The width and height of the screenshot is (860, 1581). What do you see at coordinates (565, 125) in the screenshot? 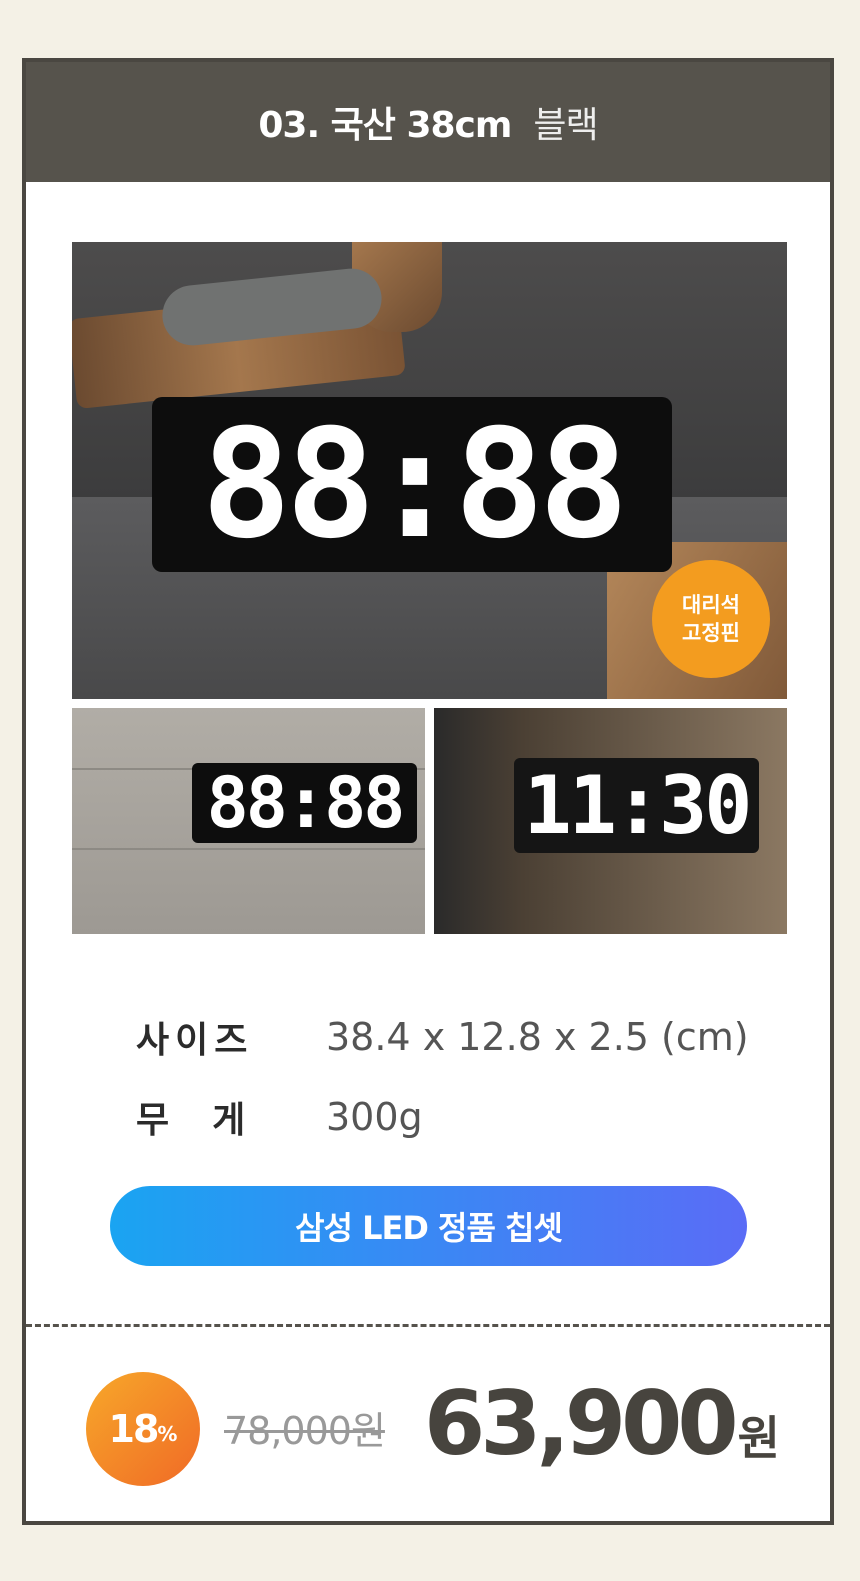
I see `product-color: 블랙` at bounding box center [565, 125].